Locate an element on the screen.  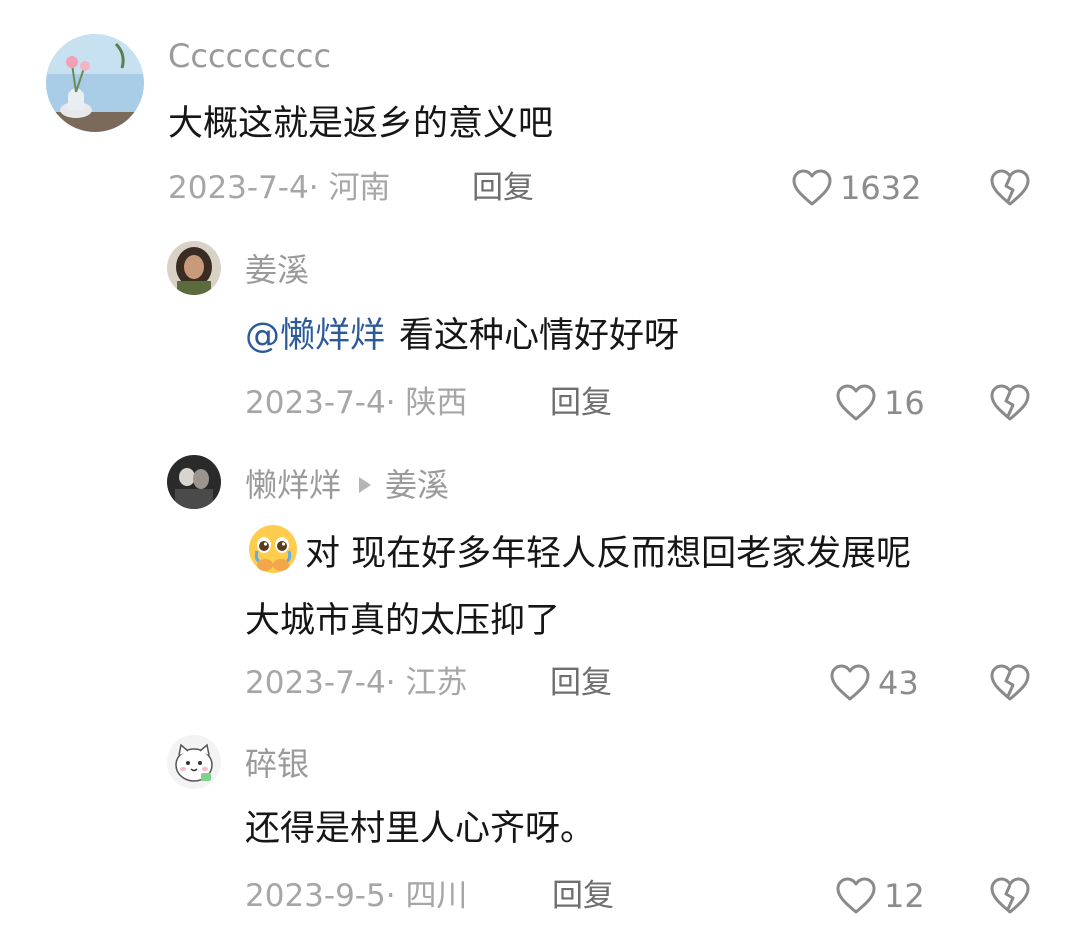
comment-text: 还得是村里人心齐呀。 is located at coordinates (420, 829).